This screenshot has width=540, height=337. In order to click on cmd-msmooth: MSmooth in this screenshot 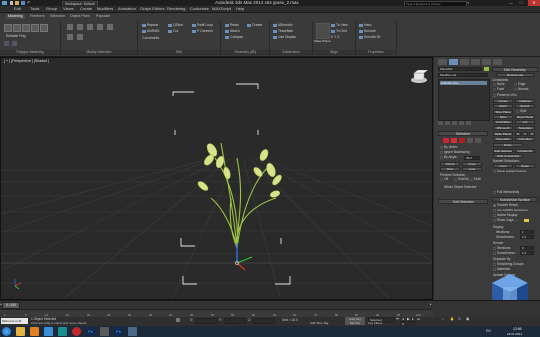, I will do `click(283, 25)`.